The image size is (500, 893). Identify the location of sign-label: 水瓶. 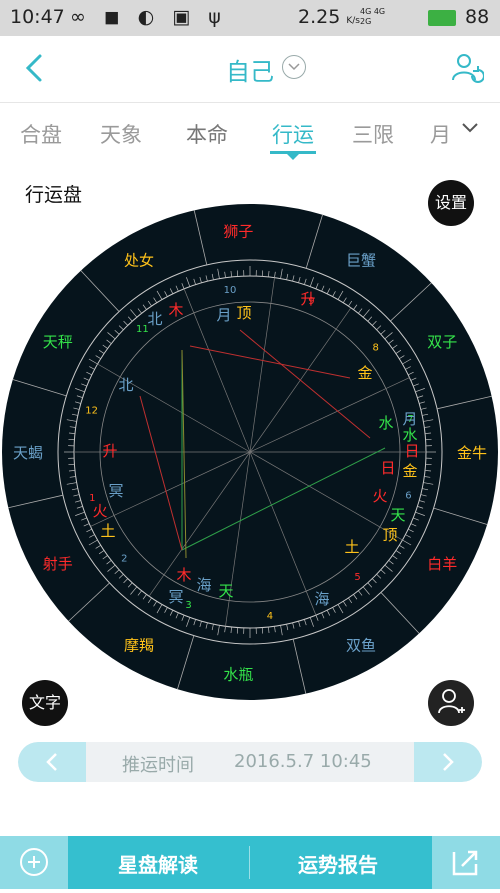
(238, 675).